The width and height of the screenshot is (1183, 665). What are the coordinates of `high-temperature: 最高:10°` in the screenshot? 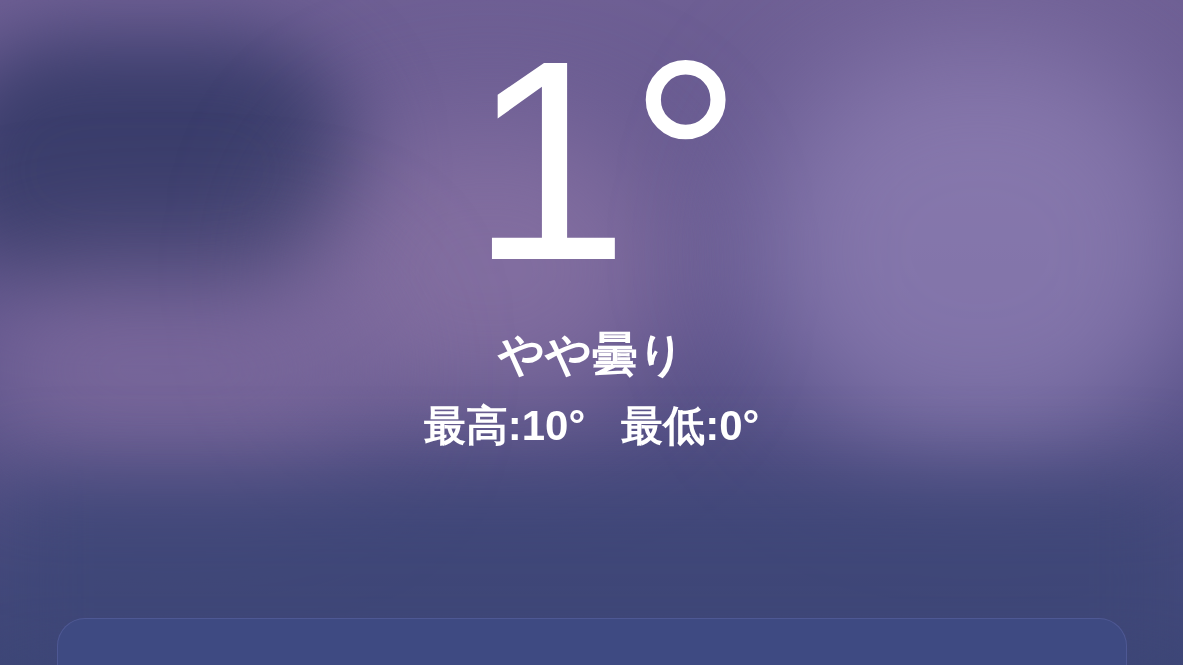 It's located at (504, 426).